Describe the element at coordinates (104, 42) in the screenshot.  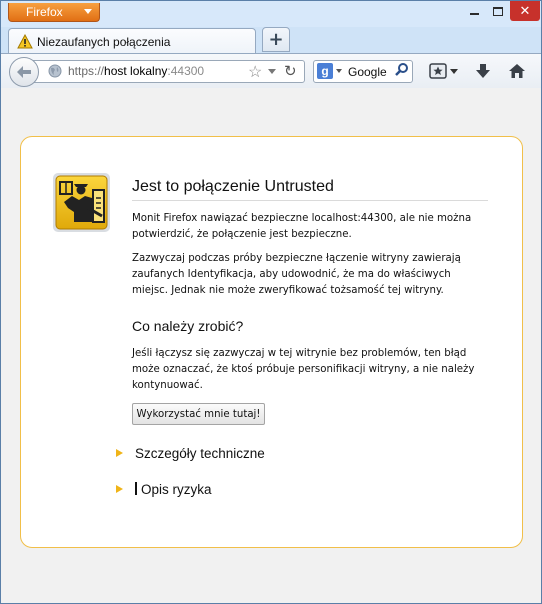
I see `tab-title: Niezaufanych połączenia` at that location.